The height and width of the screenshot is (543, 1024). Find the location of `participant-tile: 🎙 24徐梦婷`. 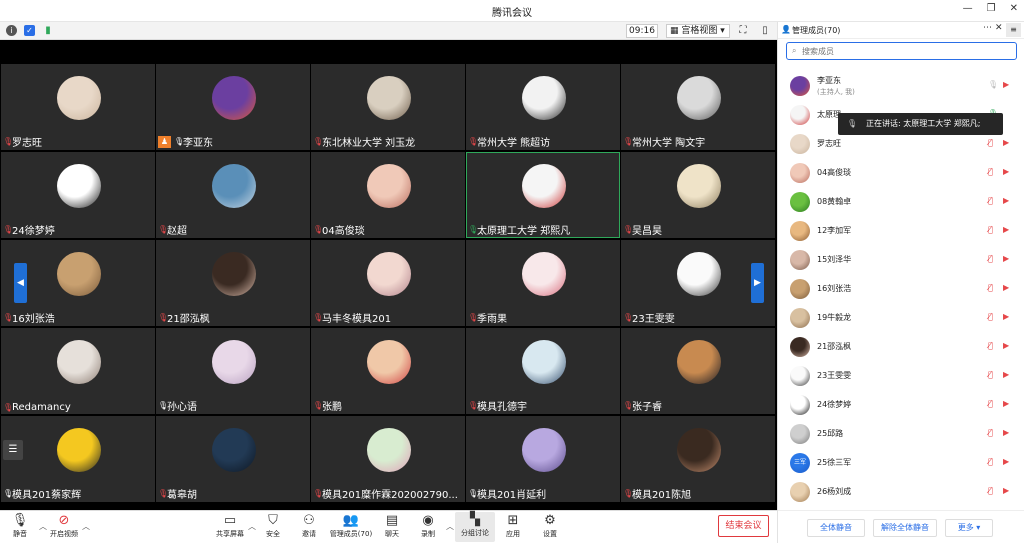

participant-tile: 🎙 24徐梦婷 is located at coordinates (78, 195).